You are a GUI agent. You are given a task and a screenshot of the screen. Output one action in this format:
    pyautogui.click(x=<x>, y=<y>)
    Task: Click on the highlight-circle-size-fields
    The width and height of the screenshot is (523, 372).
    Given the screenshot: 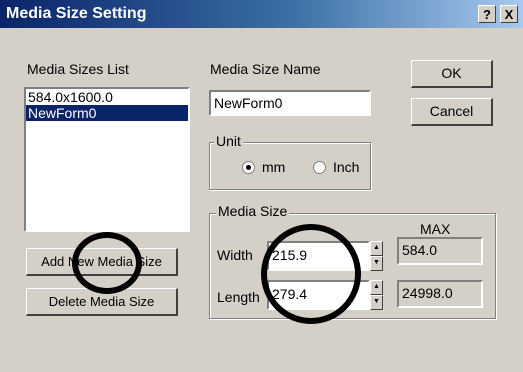 What is the action you would take?
    pyautogui.click(x=311, y=274)
    